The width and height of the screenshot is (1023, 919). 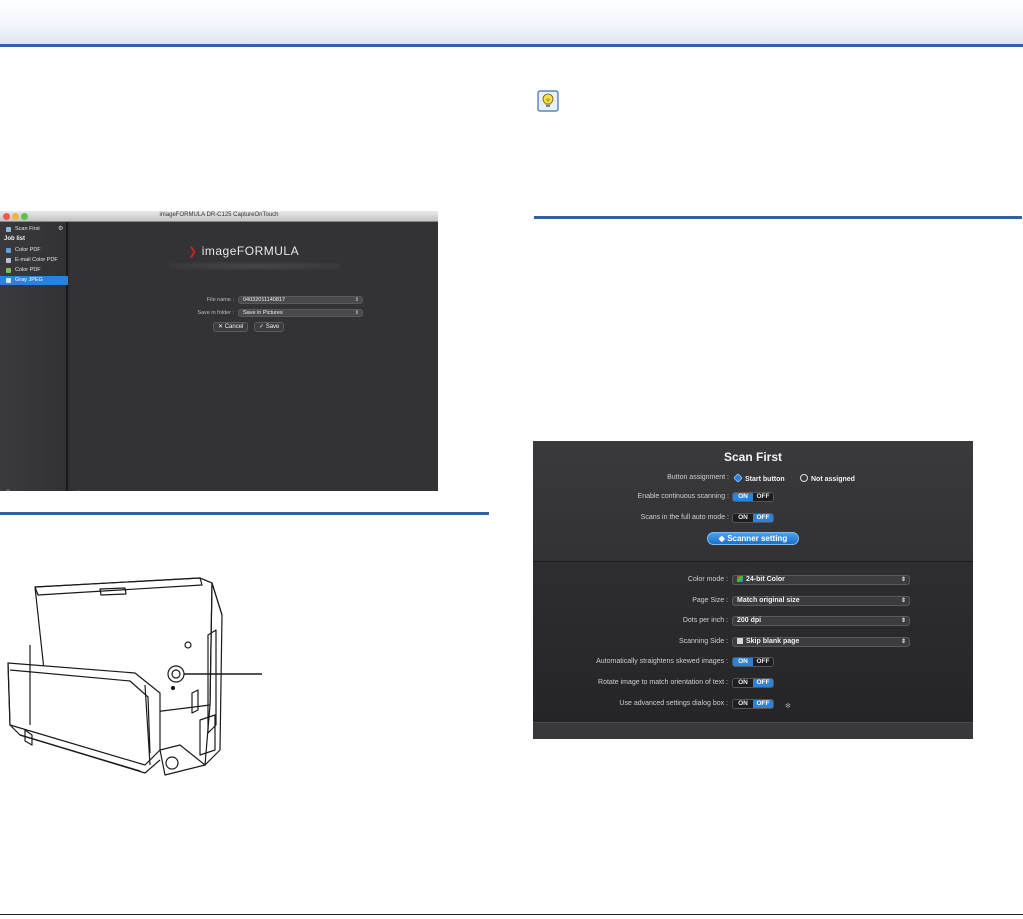 I want to click on file-name-field: 04032011140817 ⇕, so click(x=300, y=300).